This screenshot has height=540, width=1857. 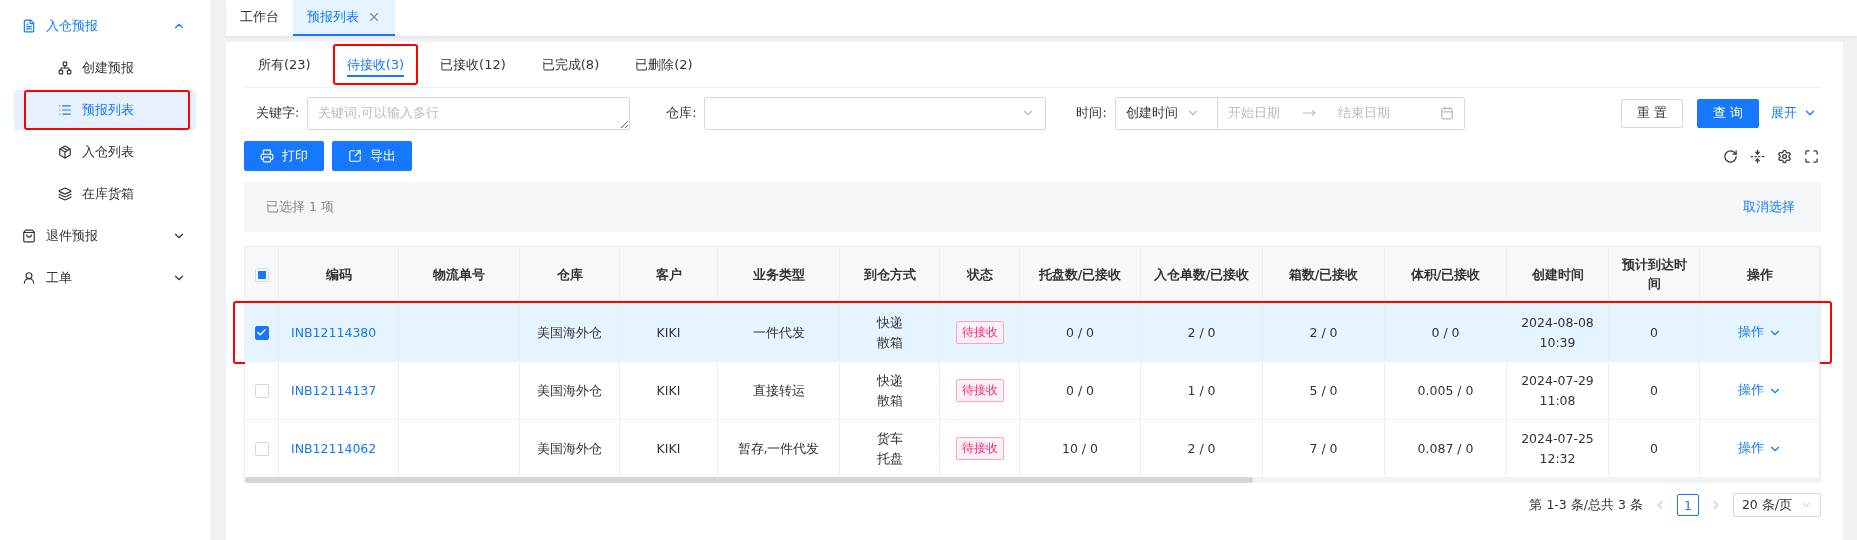 What do you see at coordinates (1323, 390) in the screenshot?
I see `table-cell-text: 5 / 0` at bounding box center [1323, 390].